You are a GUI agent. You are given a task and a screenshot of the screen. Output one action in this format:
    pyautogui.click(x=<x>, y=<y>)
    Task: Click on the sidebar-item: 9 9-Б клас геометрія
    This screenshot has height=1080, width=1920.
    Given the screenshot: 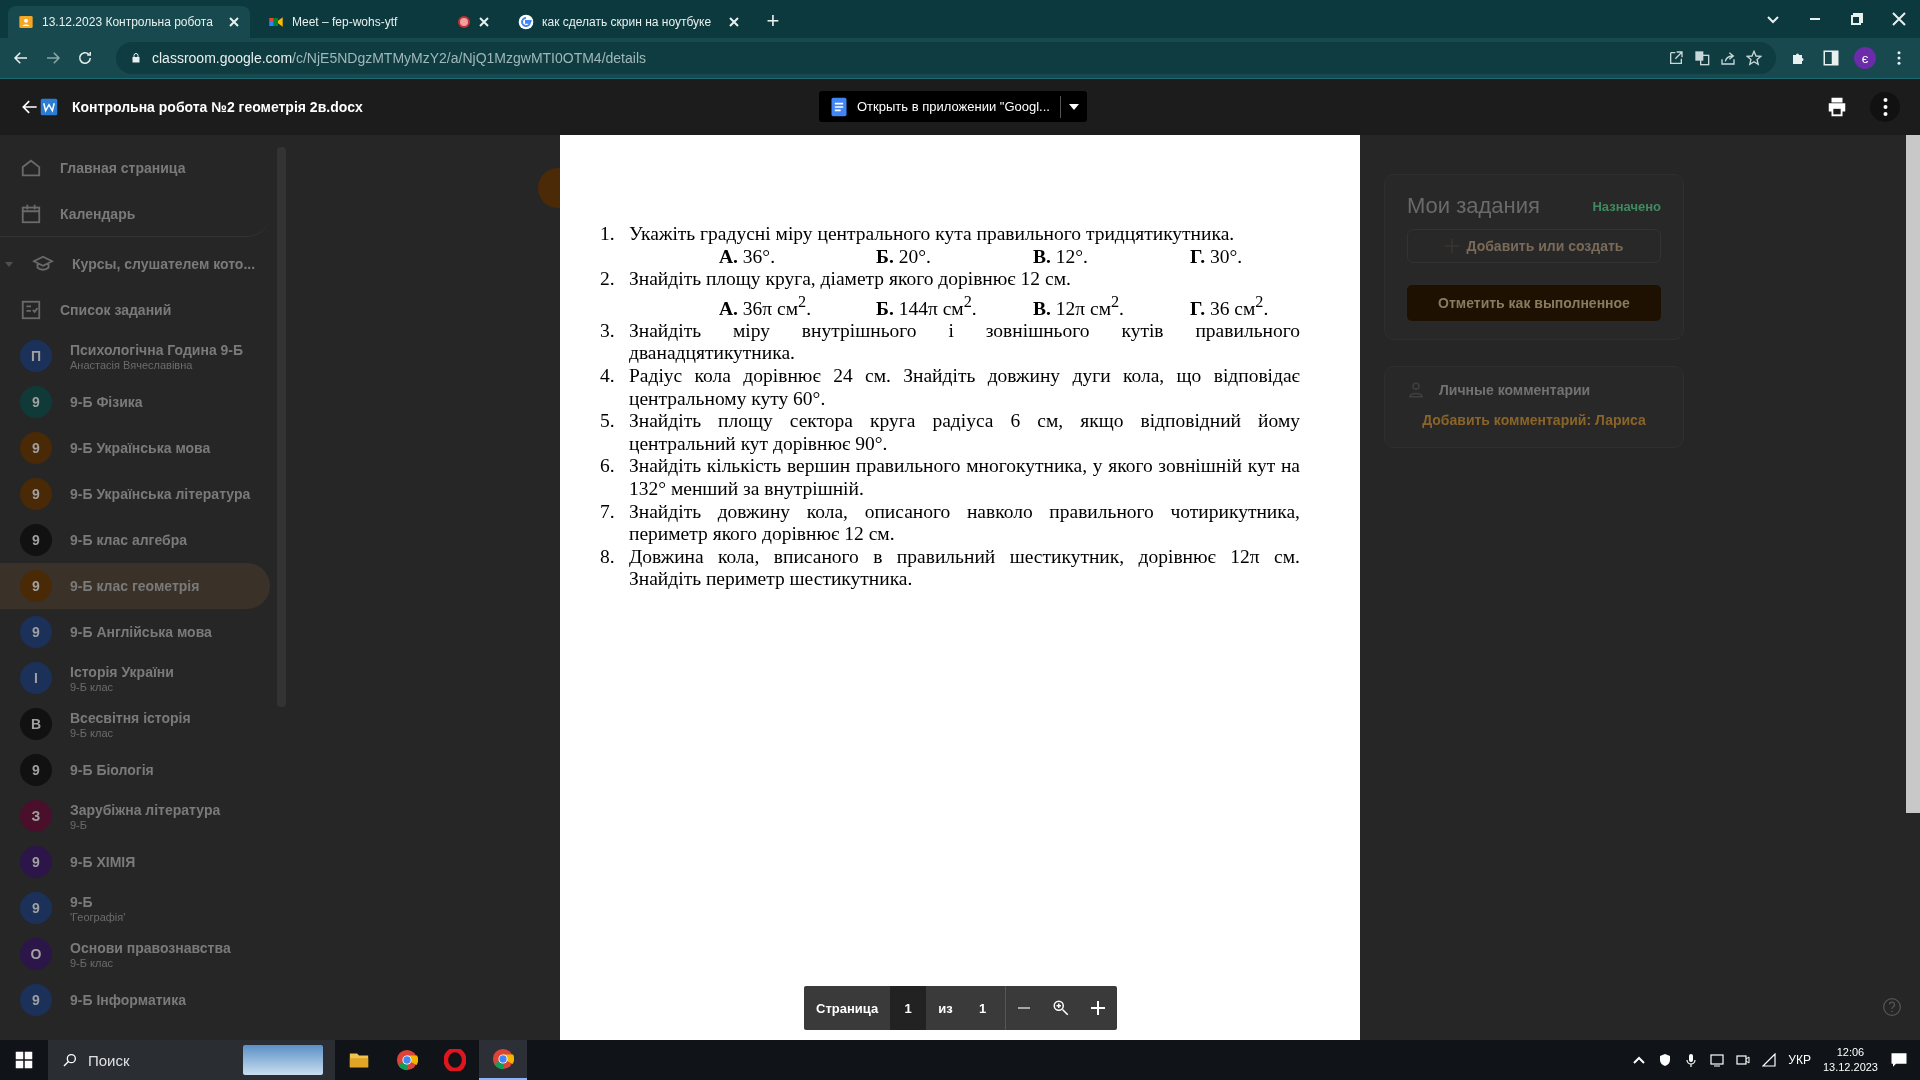 What is the action you would take?
    pyautogui.click(x=135, y=586)
    